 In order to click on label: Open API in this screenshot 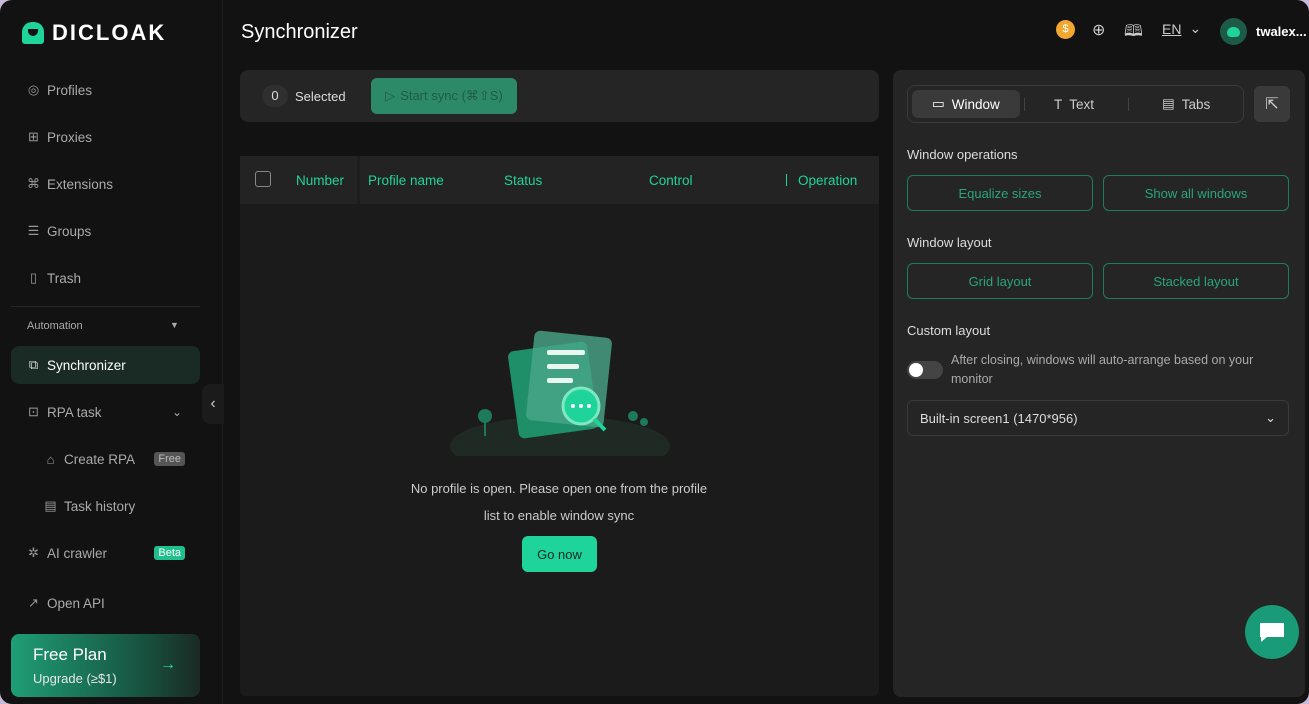, I will do `click(76, 603)`.